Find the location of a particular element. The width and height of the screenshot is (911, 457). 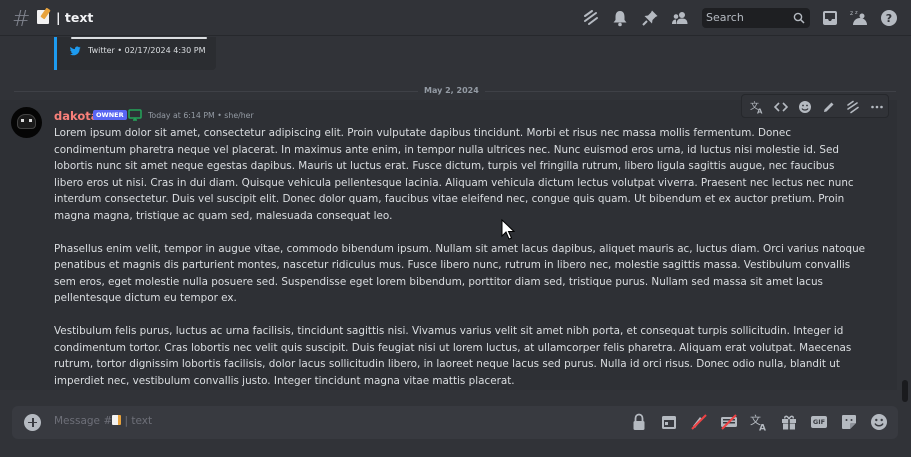

hashtag-icon: # is located at coordinates (21, 19).